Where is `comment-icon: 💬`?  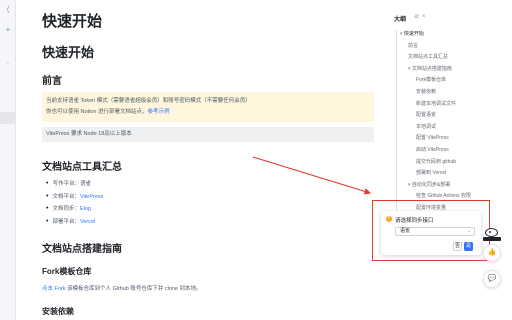
comment-icon: 💬 is located at coordinates (492, 279).